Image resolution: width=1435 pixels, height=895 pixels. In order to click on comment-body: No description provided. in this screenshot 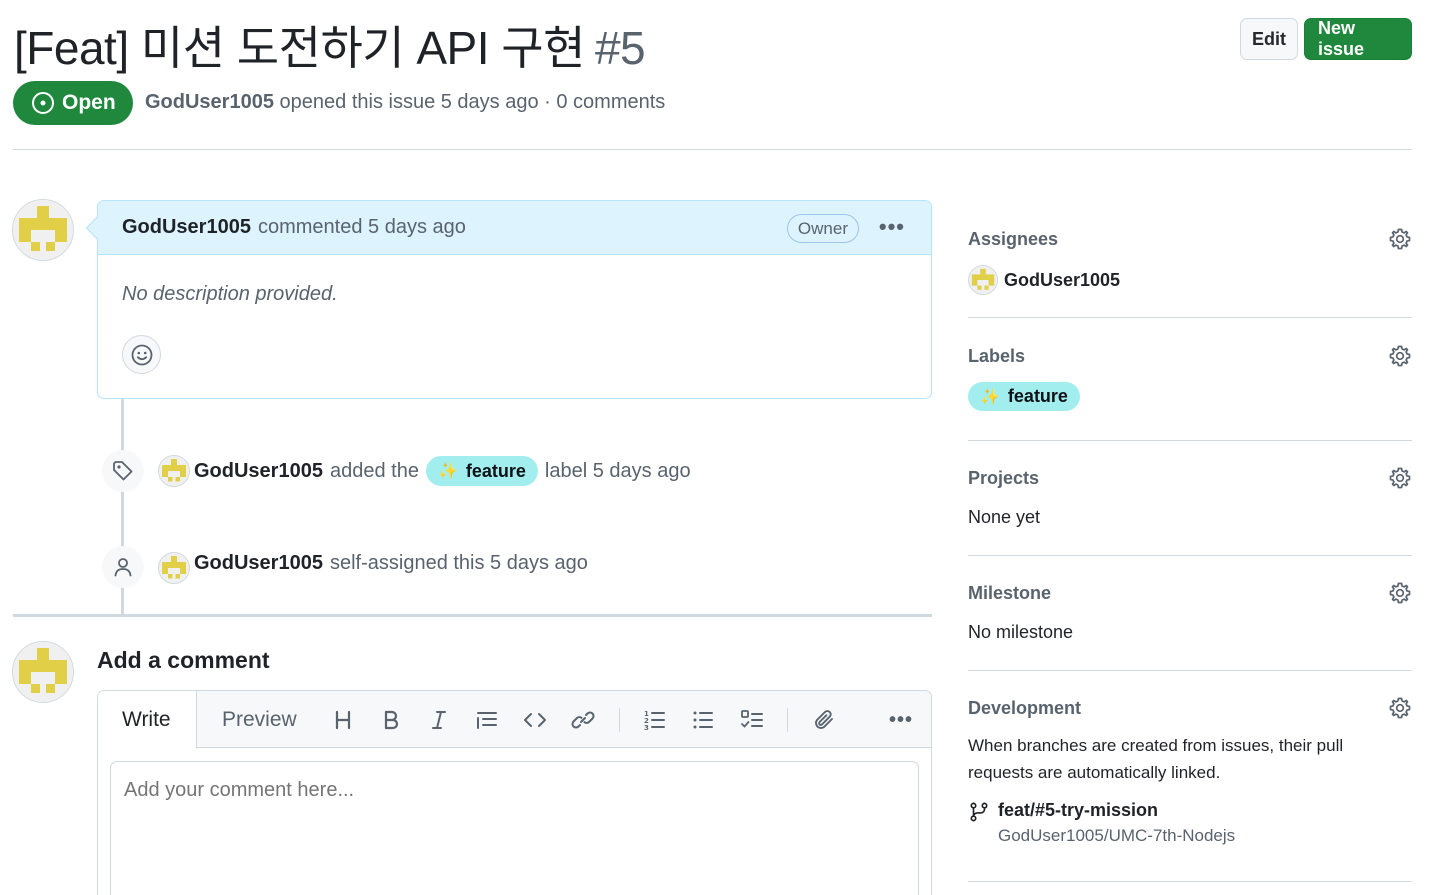, I will do `click(230, 294)`.